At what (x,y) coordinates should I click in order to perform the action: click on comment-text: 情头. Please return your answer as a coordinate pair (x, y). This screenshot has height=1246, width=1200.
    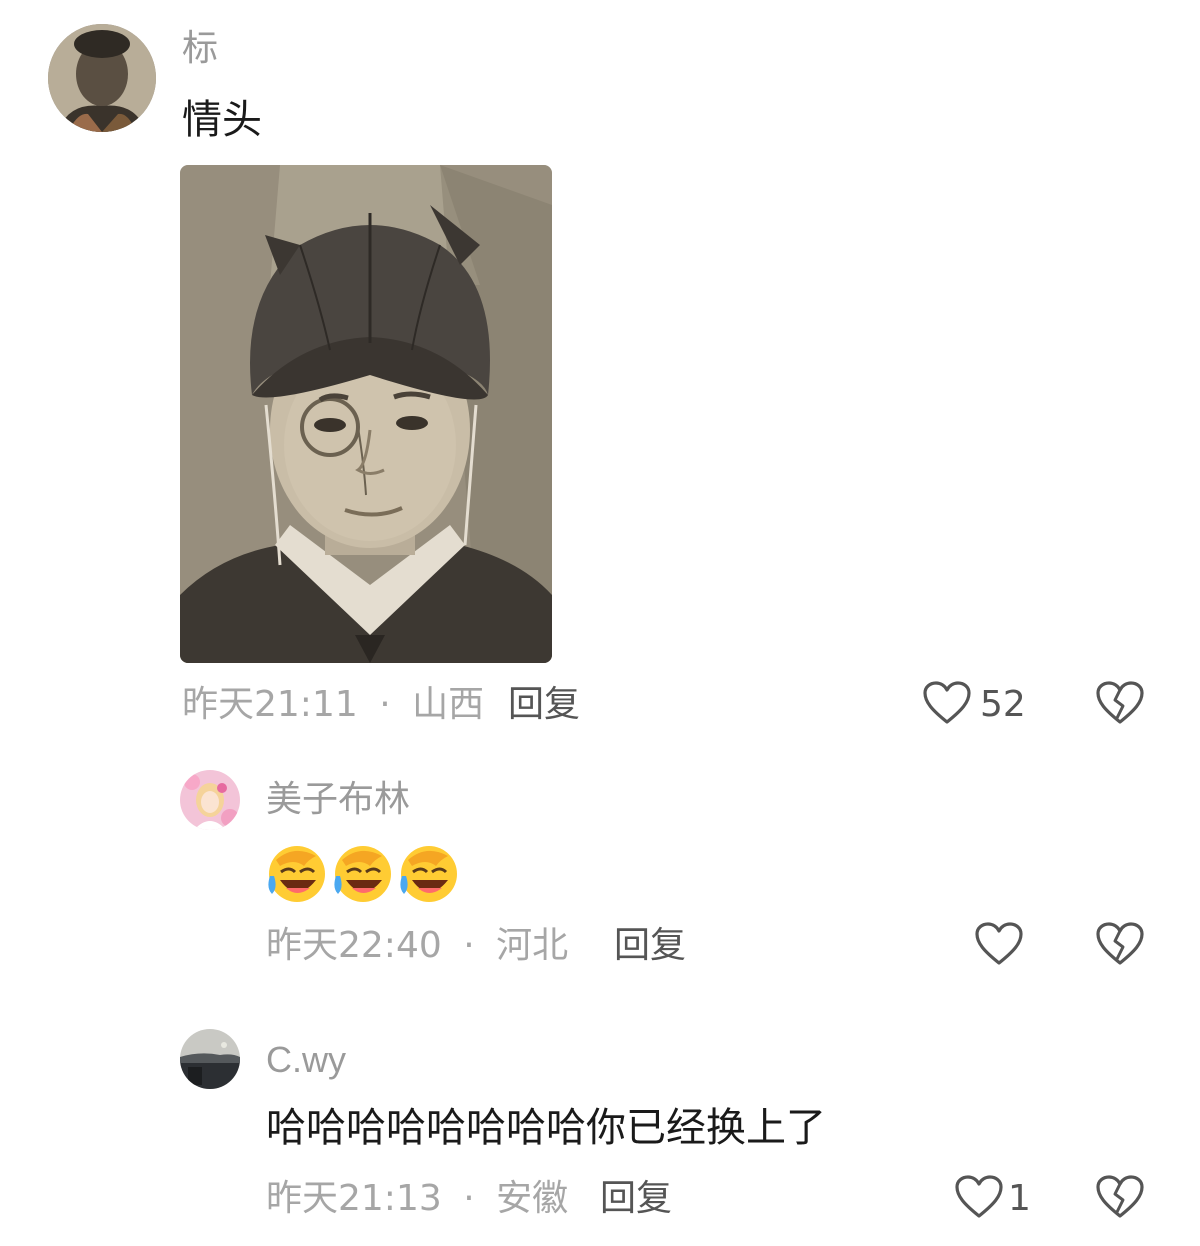
    Looking at the image, I should click on (222, 120).